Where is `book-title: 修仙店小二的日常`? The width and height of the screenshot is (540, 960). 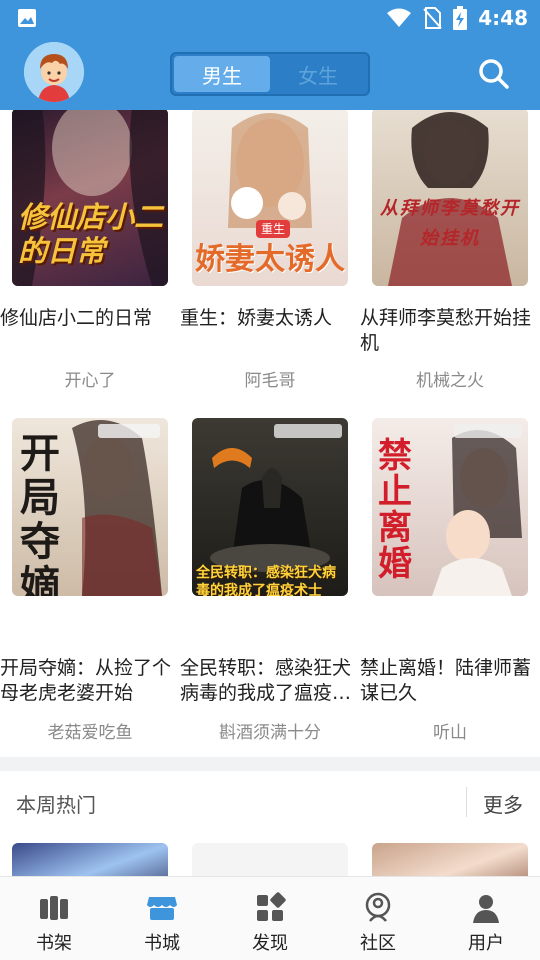 book-title: 修仙店小二的日常 is located at coordinates (76, 318).